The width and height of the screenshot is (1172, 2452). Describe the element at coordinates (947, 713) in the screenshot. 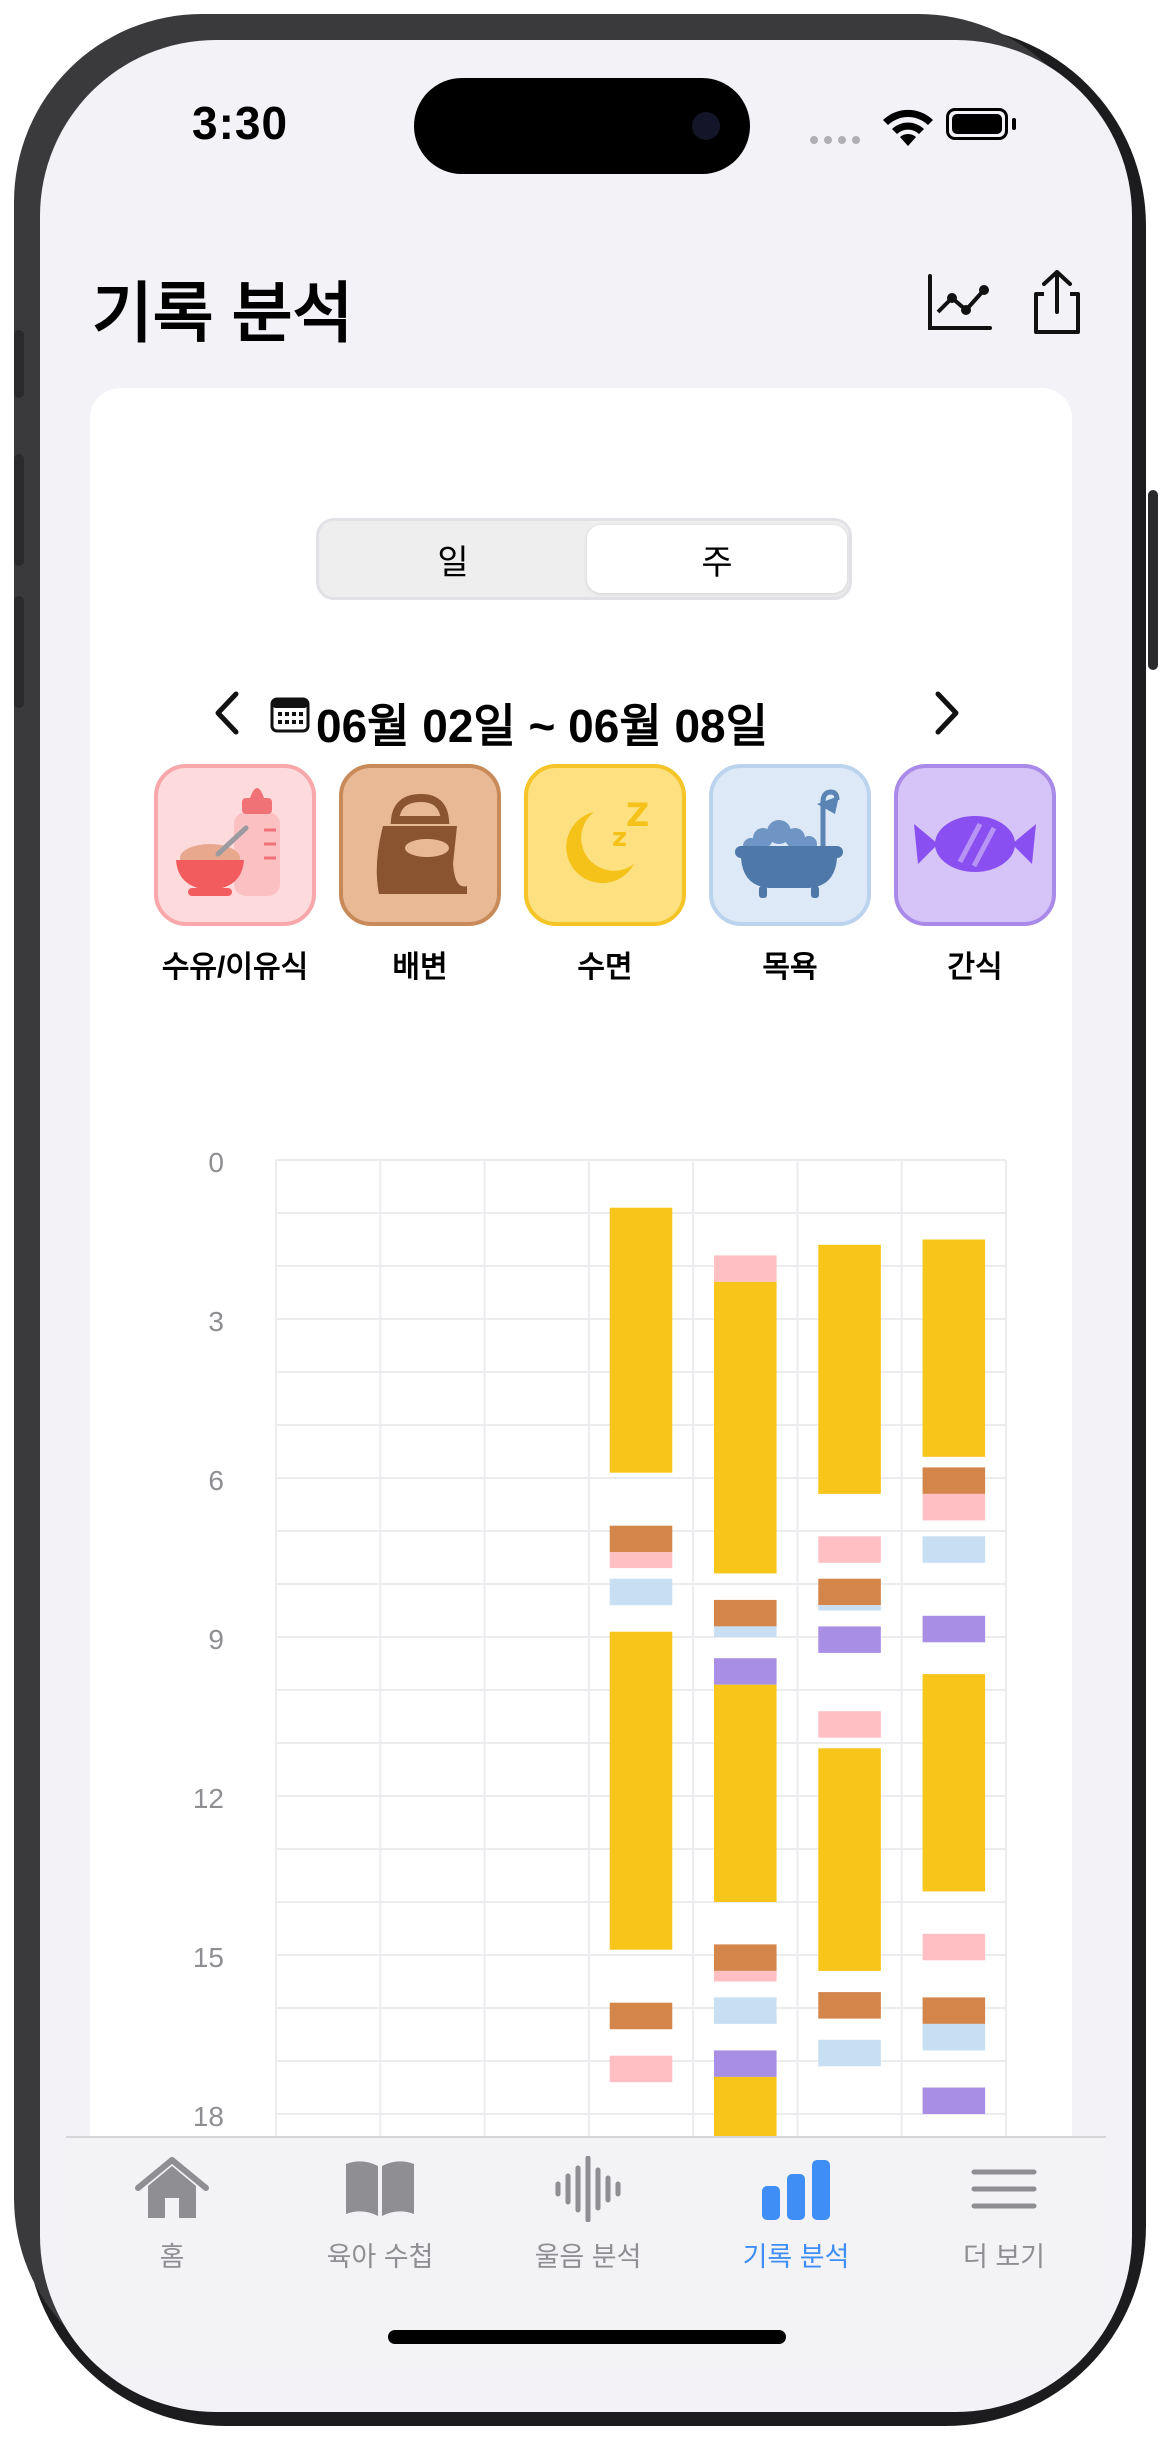

I see `chevron-right-icon` at that location.